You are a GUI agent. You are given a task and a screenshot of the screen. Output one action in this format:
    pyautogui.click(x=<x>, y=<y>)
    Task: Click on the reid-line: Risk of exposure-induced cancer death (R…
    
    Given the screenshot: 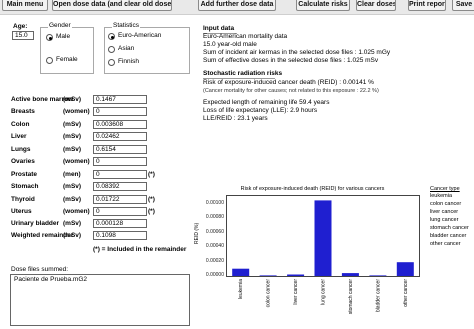 What is the action you would take?
    pyautogui.click(x=288, y=82)
    